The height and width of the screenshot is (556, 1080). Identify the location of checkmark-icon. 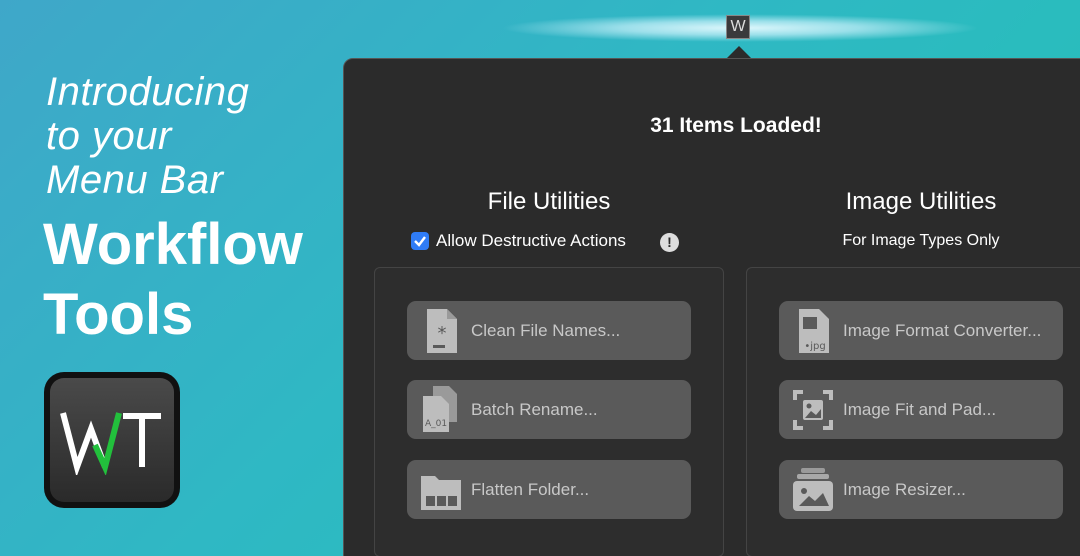
(420, 241).